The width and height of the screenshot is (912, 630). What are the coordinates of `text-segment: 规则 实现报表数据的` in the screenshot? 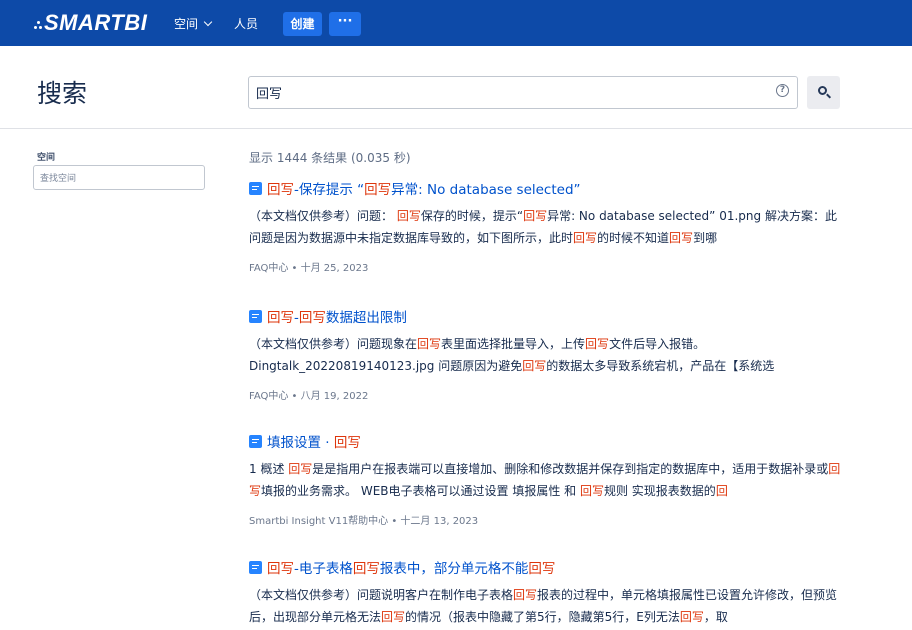 It's located at (659, 491).